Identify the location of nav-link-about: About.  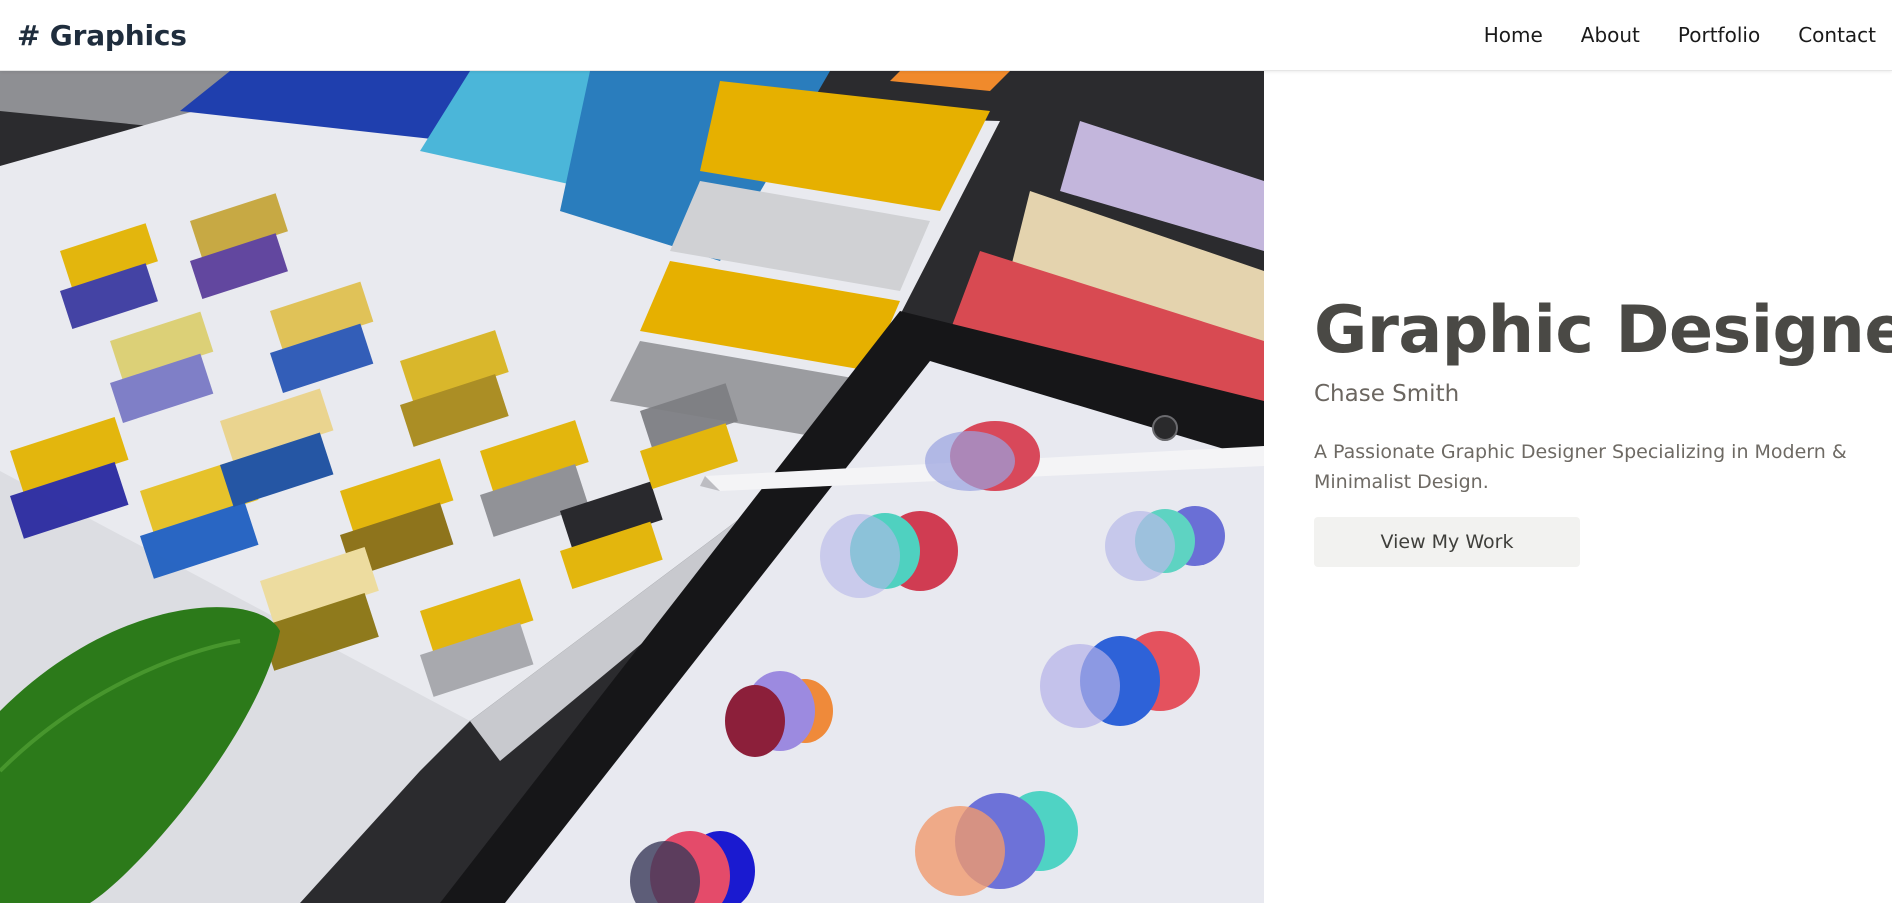
(1610, 35).